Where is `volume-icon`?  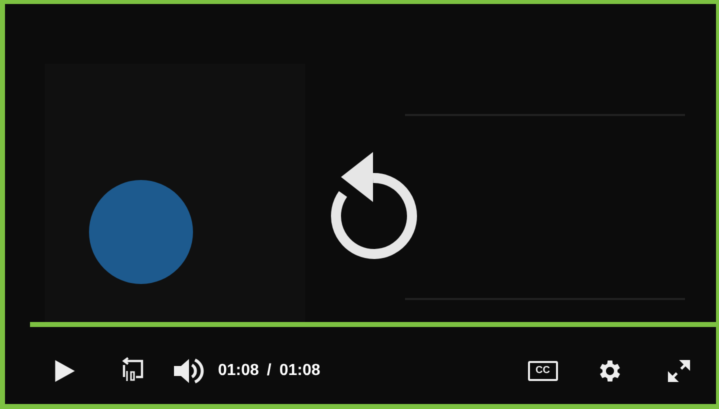
volume-icon is located at coordinates (188, 371).